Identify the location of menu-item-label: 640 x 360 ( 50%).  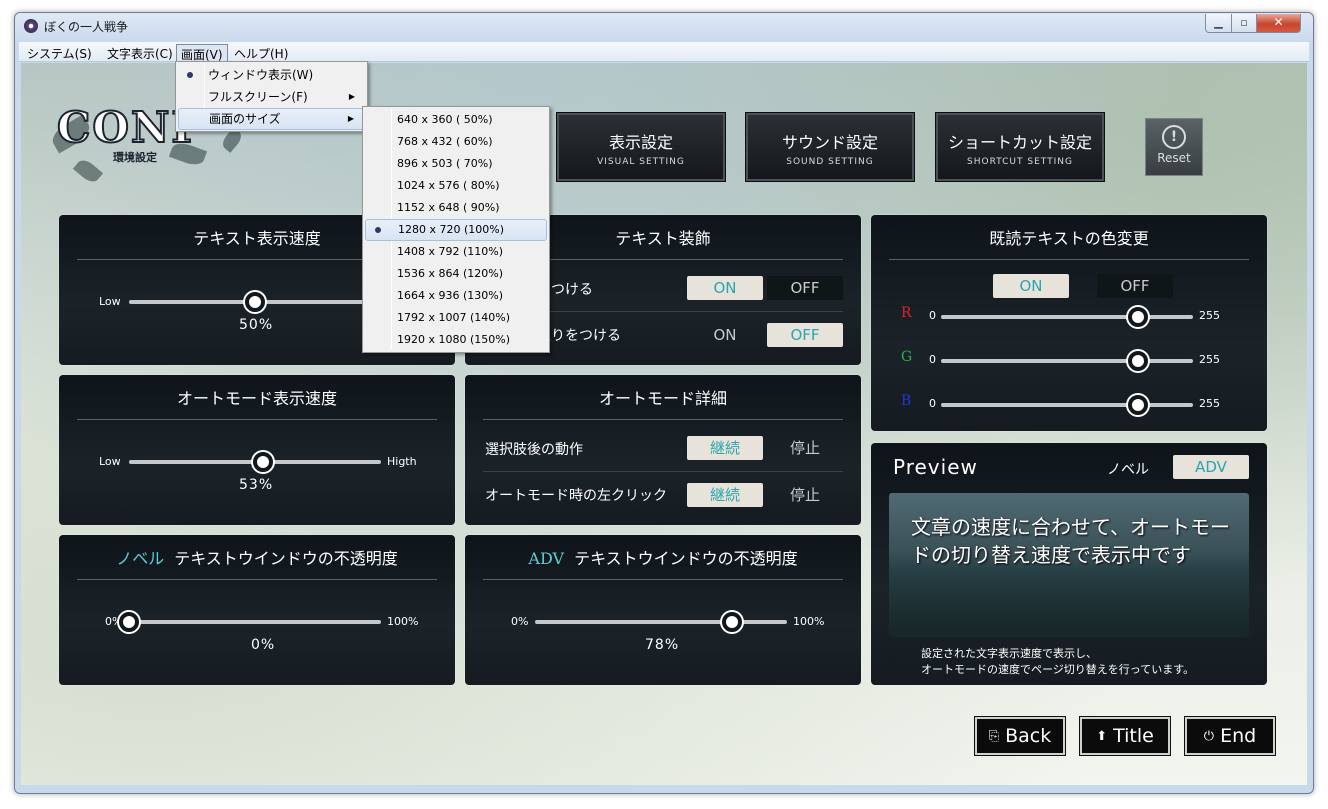
(445, 119).